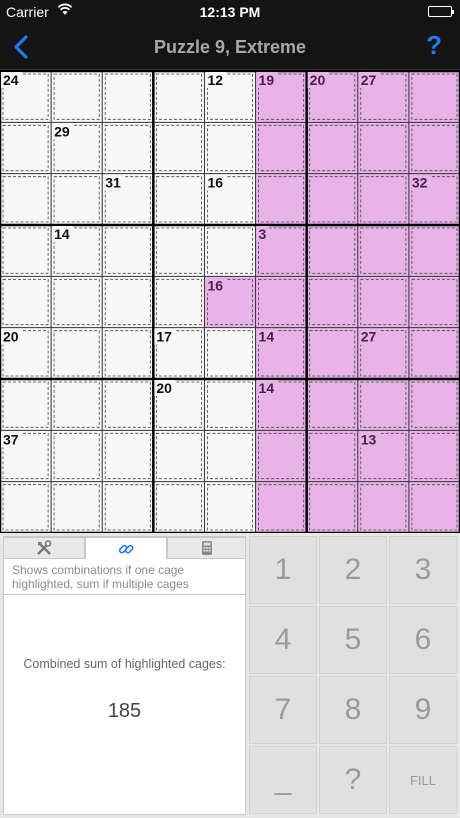 The image size is (460, 818). Describe the element at coordinates (369, 439) in the screenshot. I see `cage-sum-label: 13` at that location.